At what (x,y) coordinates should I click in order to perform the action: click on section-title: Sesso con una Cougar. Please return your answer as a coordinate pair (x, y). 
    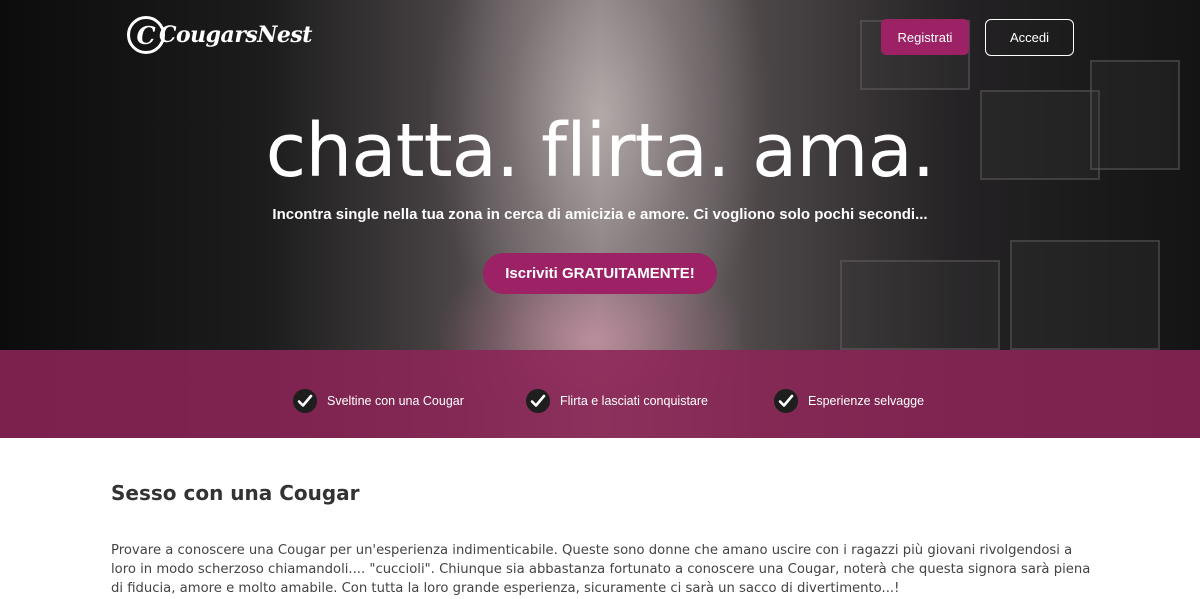
    Looking at the image, I should click on (235, 493).